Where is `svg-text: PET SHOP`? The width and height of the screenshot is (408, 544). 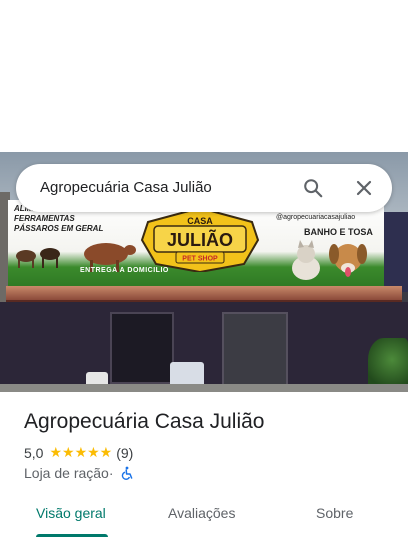
svg-text: PET SHOP is located at coordinates (200, 259).